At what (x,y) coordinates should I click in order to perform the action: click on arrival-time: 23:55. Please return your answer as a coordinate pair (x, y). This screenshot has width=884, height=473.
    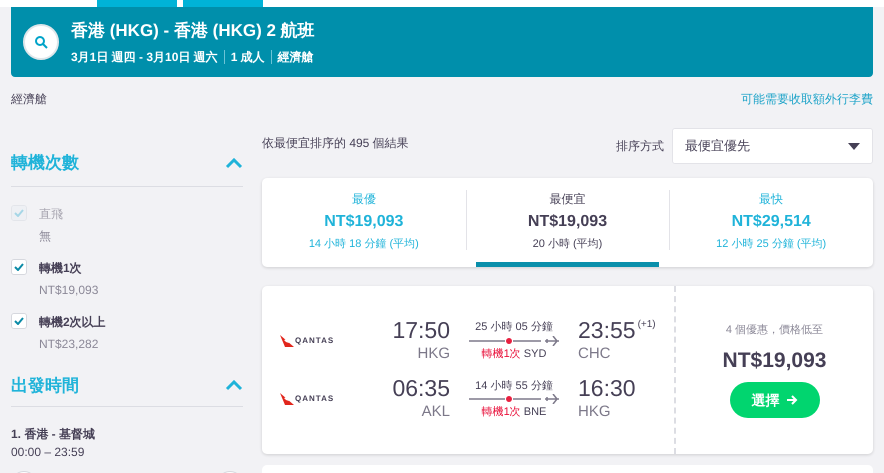
    Looking at the image, I should click on (607, 329).